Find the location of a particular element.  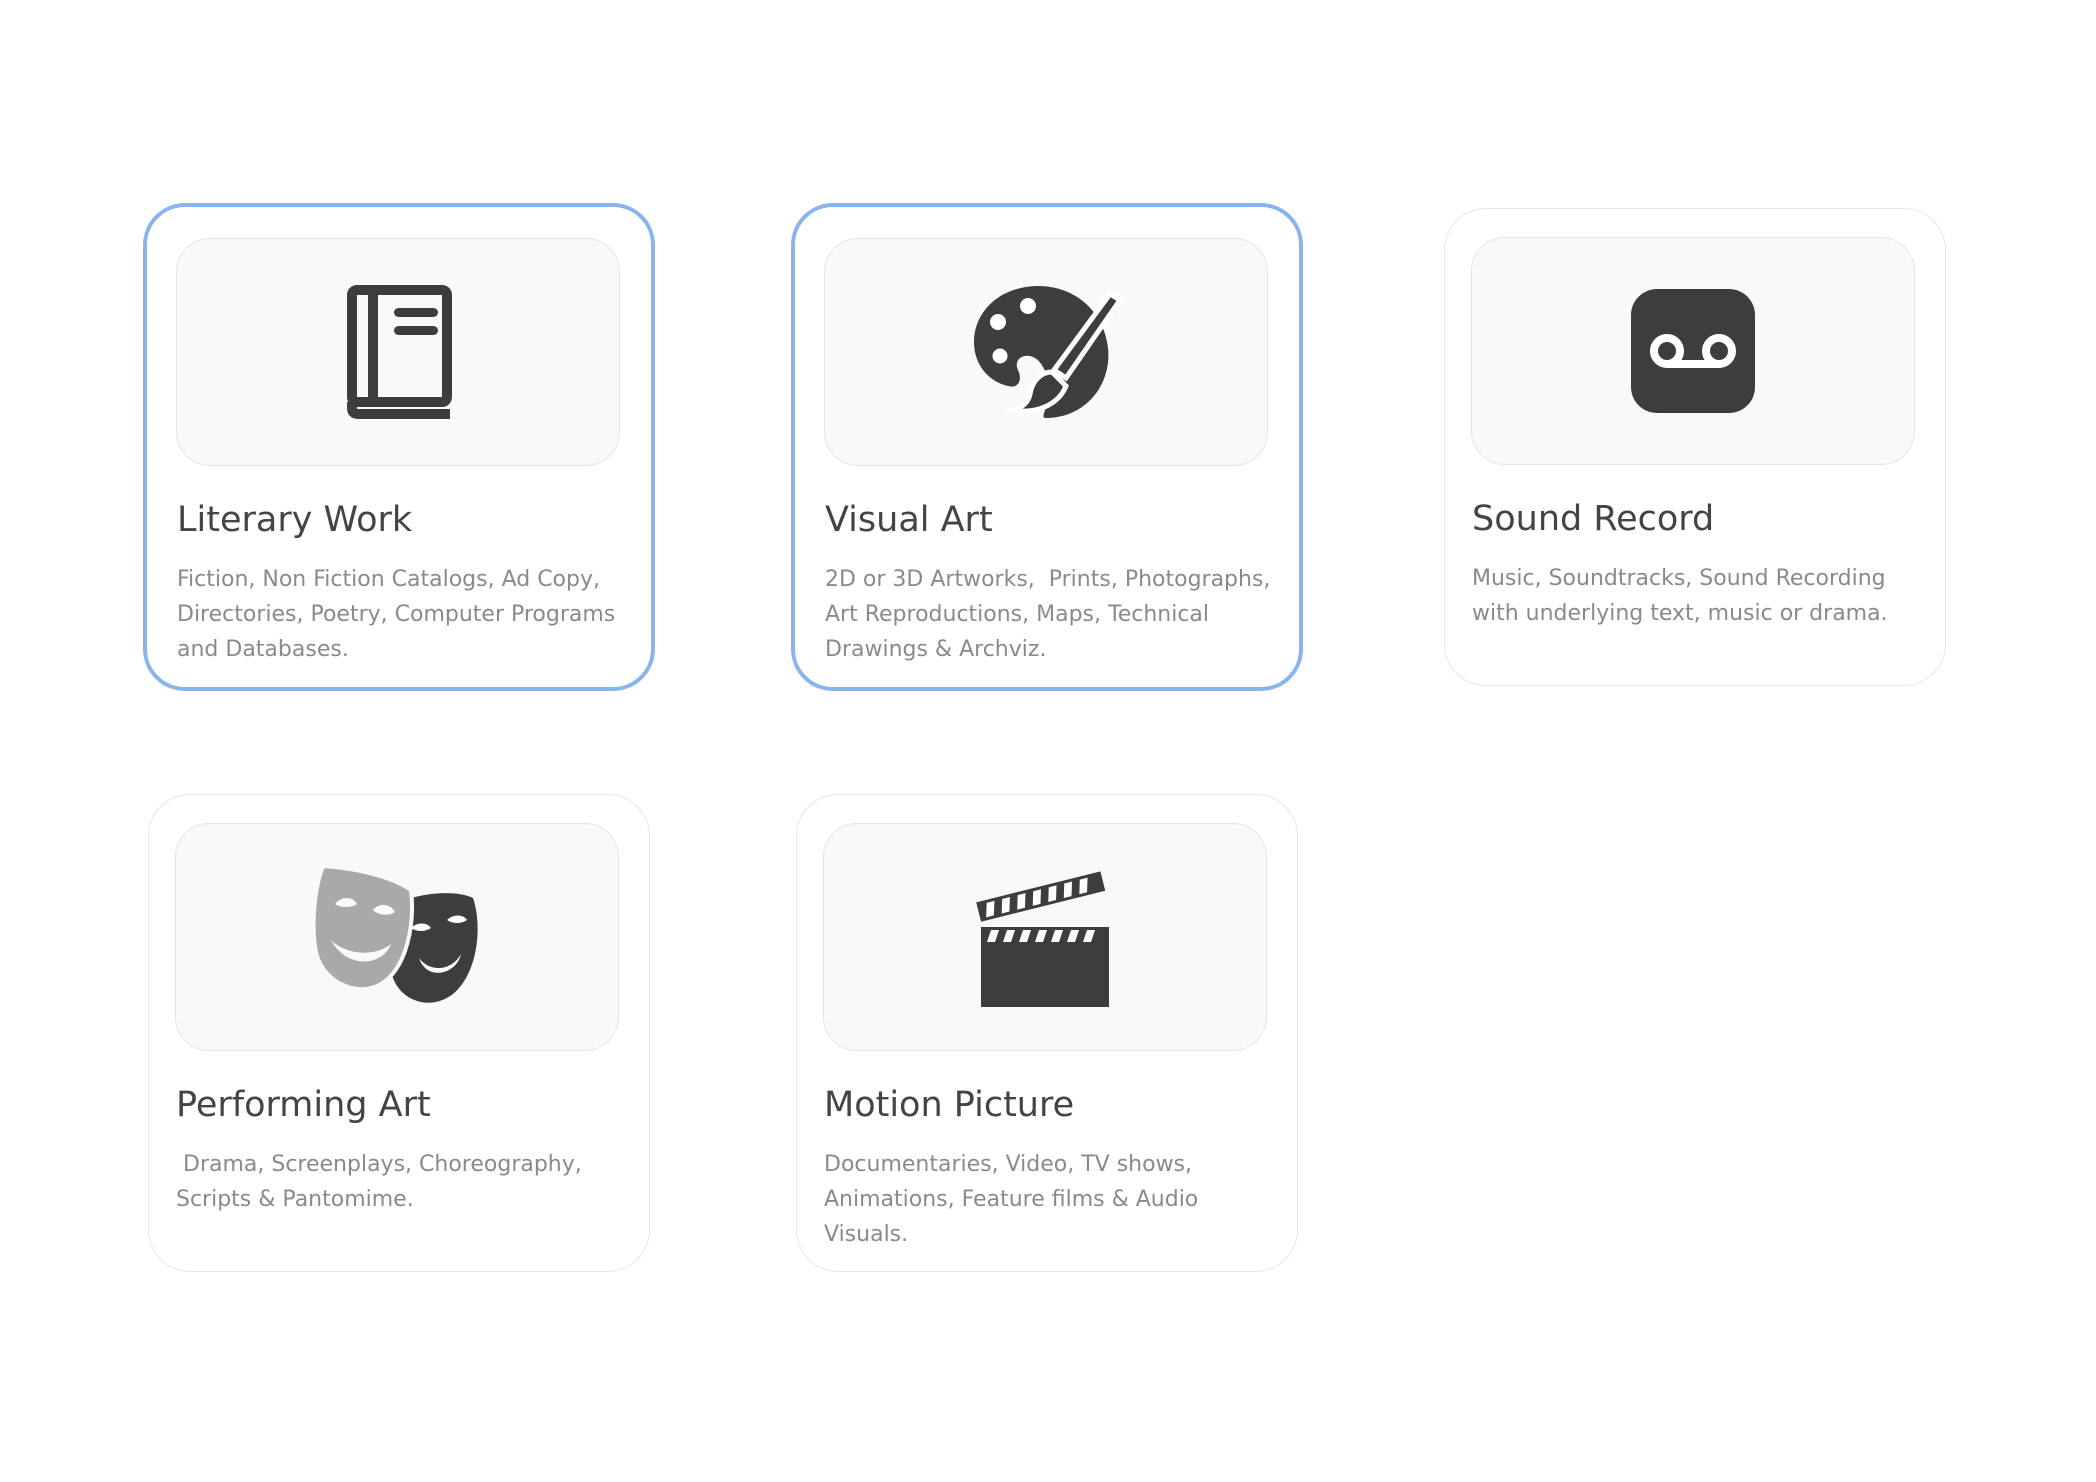

palette-icon is located at coordinates (1046, 352).